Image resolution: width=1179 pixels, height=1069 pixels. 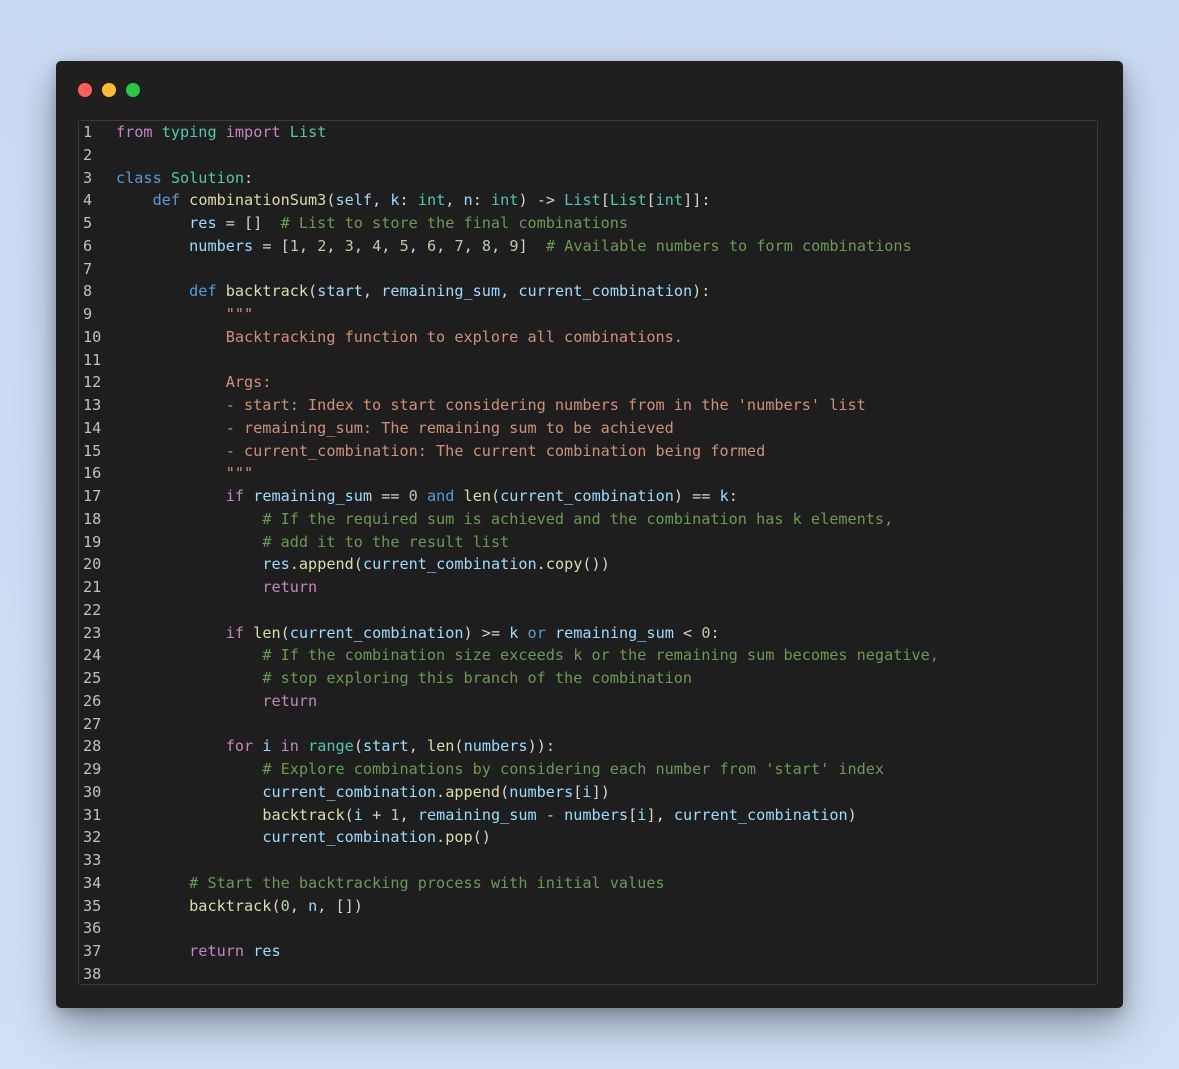 What do you see at coordinates (92, 973) in the screenshot?
I see `line-number: 38` at bounding box center [92, 973].